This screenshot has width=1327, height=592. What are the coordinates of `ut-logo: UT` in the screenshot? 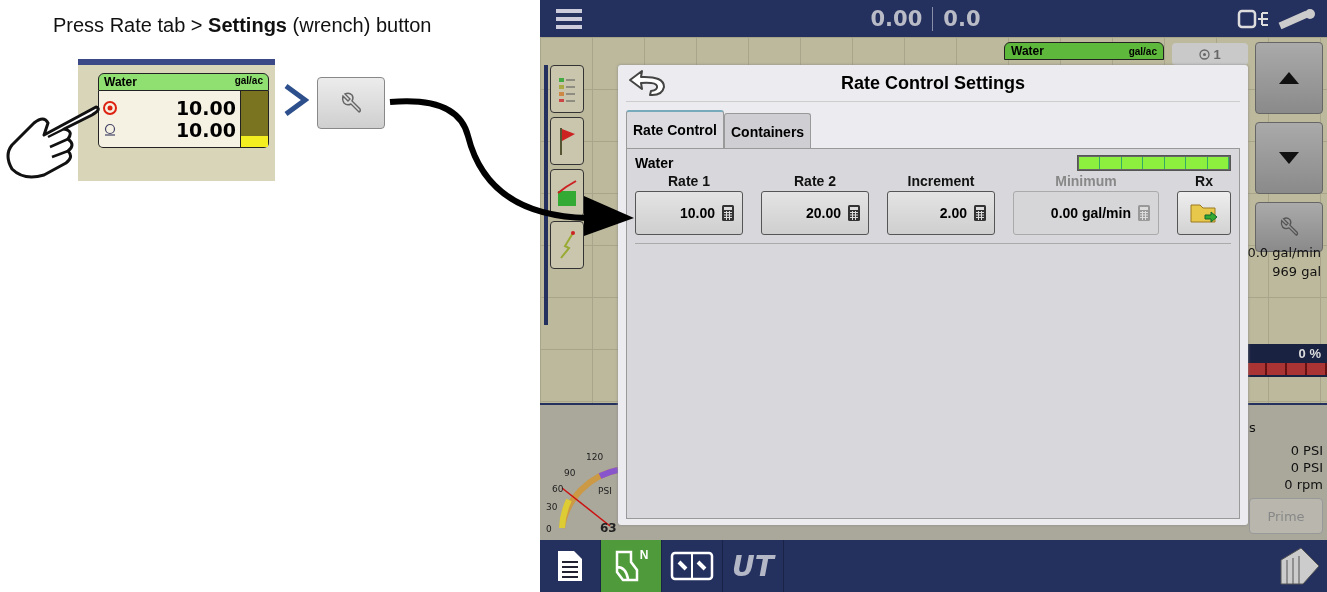 It's located at (753, 566).